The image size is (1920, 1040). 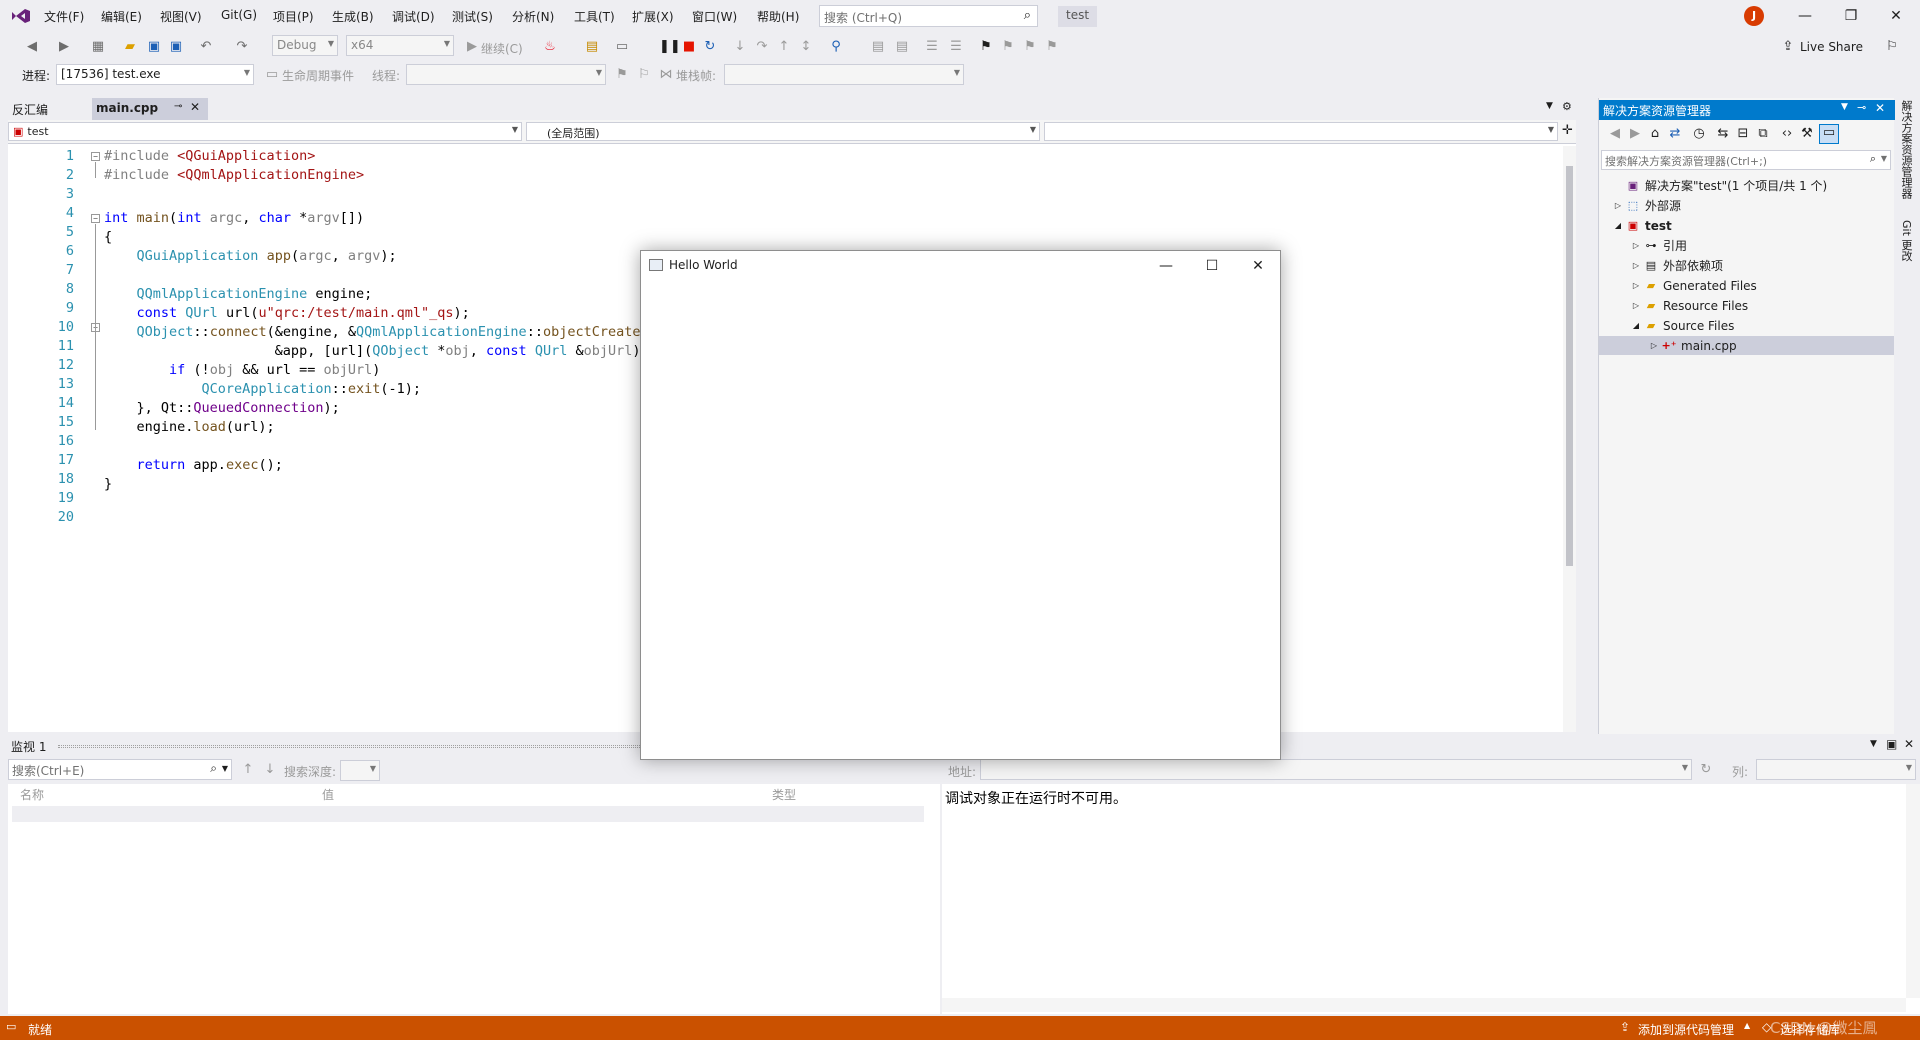 What do you see at coordinates (1913, 891) in the screenshot?
I see `memory-vertical-scrollbar` at bounding box center [1913, 891].